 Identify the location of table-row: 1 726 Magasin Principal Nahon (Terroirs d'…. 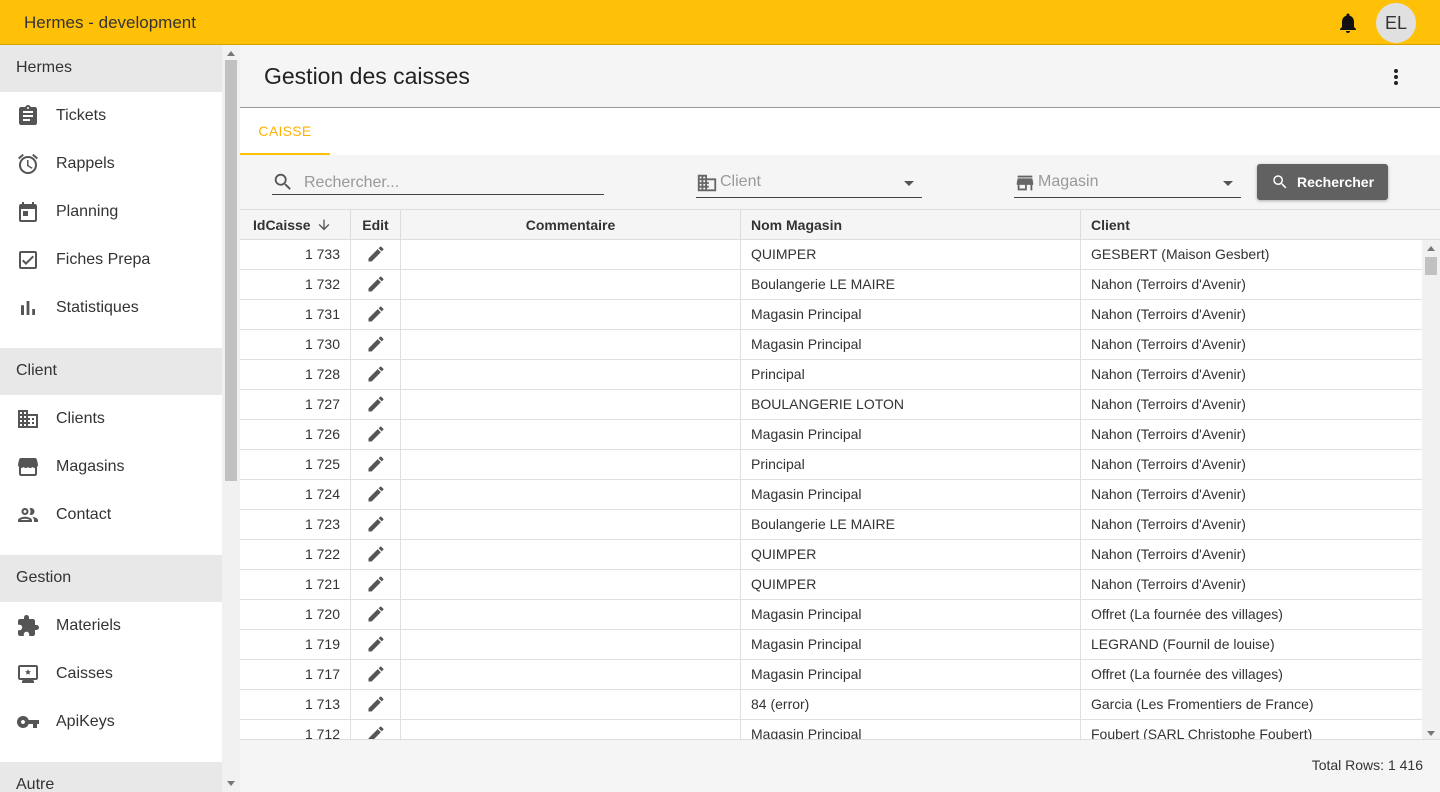
(831, 435).